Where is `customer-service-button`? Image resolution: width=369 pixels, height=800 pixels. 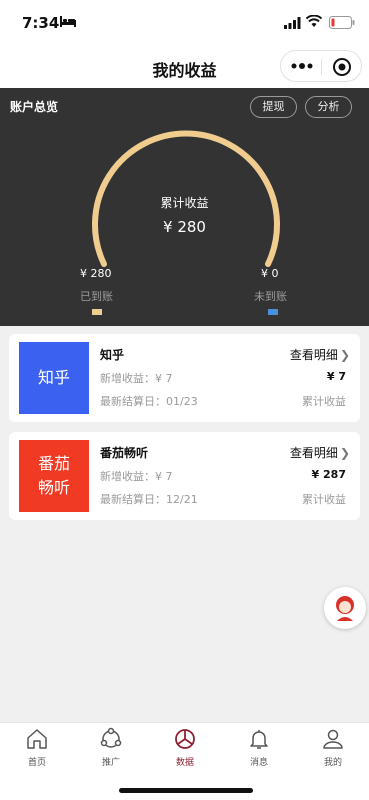 customer-service-button is located at coordinates (345, 608).